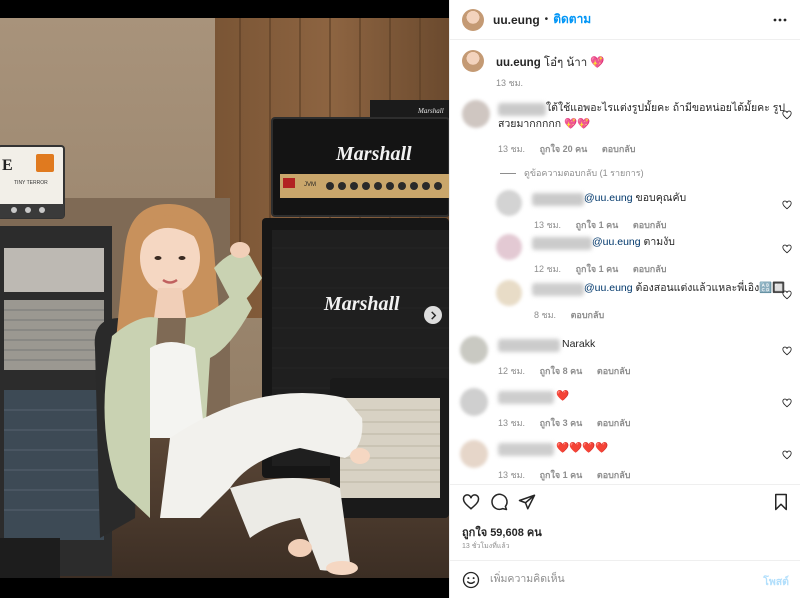 This screenshot has width=800, height=598. I want to click on bottom-band, so click(224, 588).